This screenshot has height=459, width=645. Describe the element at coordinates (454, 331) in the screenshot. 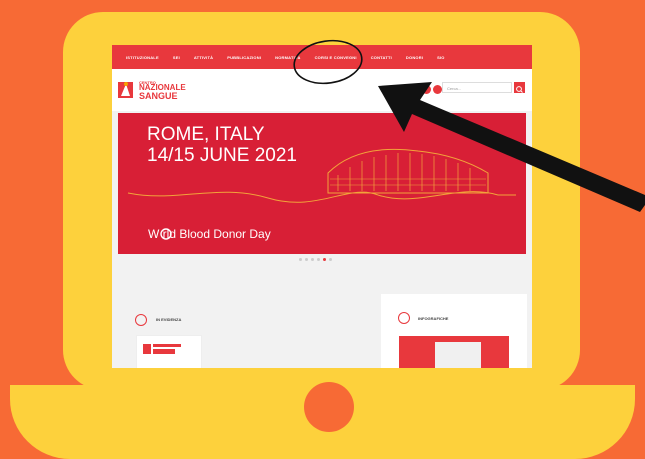

I see `panel-infografiche: INFOGRAFICHE` at that location.